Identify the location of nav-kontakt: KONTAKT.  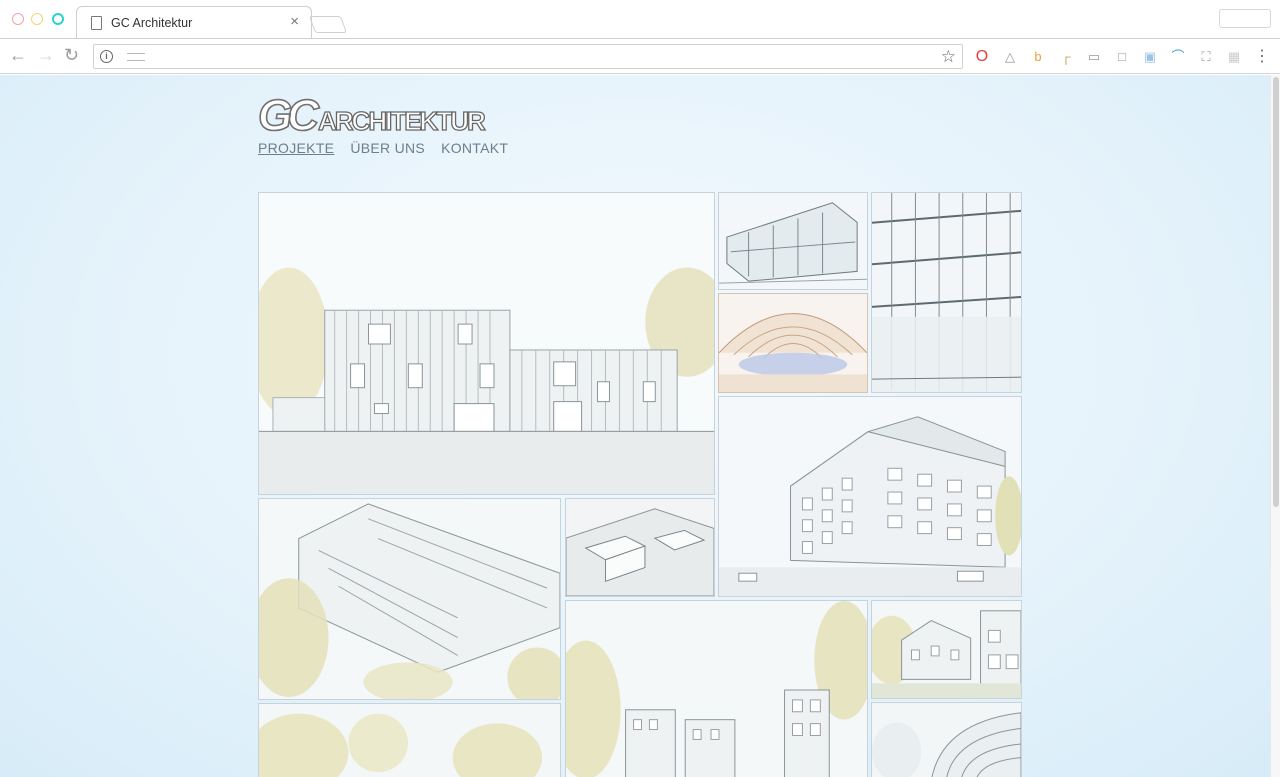
(474, 148).